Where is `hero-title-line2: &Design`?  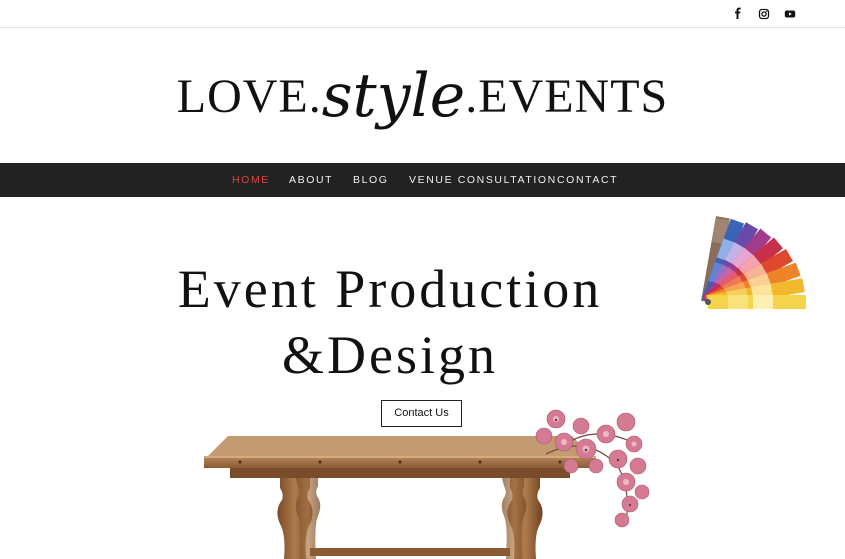 hero-title-line2: &Design is located at coordinates (390, 355).